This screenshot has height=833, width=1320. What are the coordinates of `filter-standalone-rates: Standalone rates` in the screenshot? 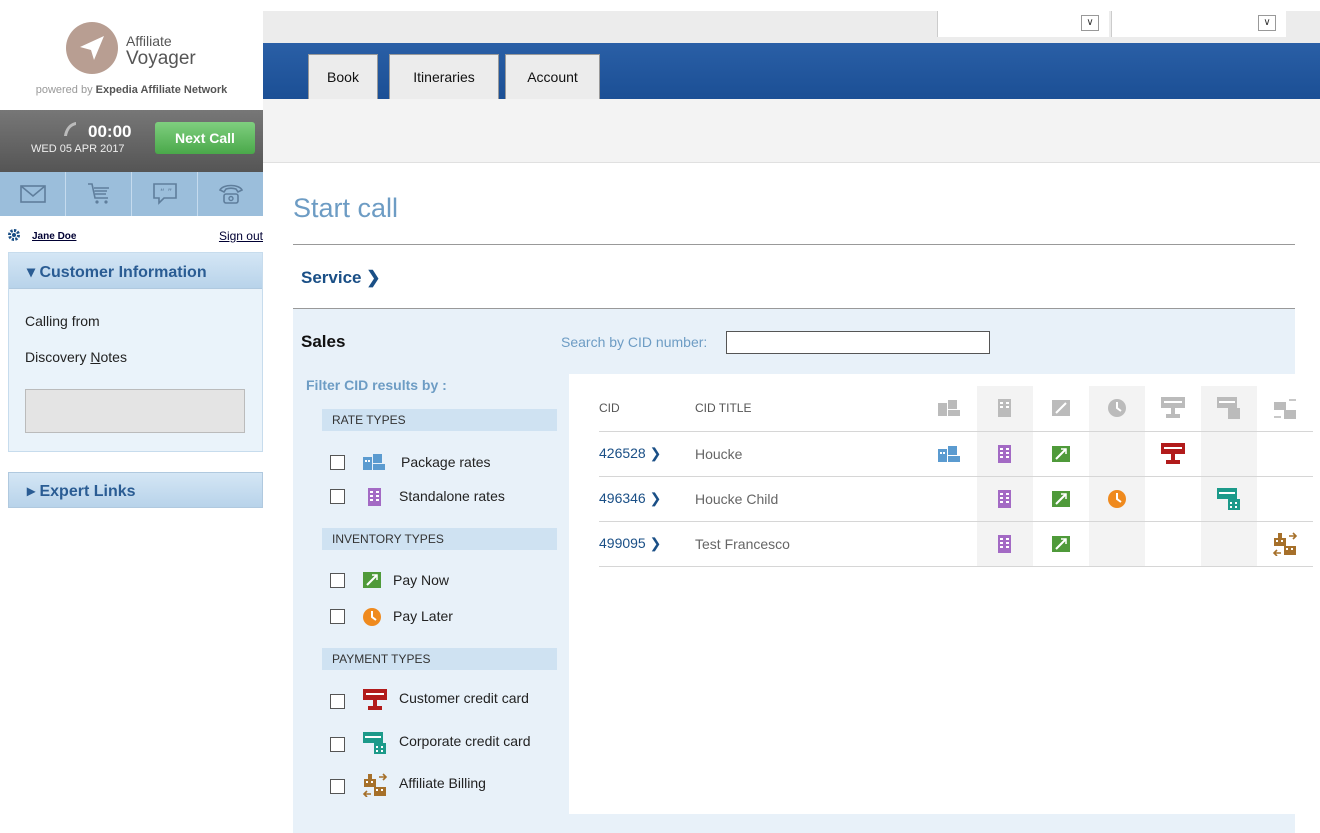 It's located at (430, 497).